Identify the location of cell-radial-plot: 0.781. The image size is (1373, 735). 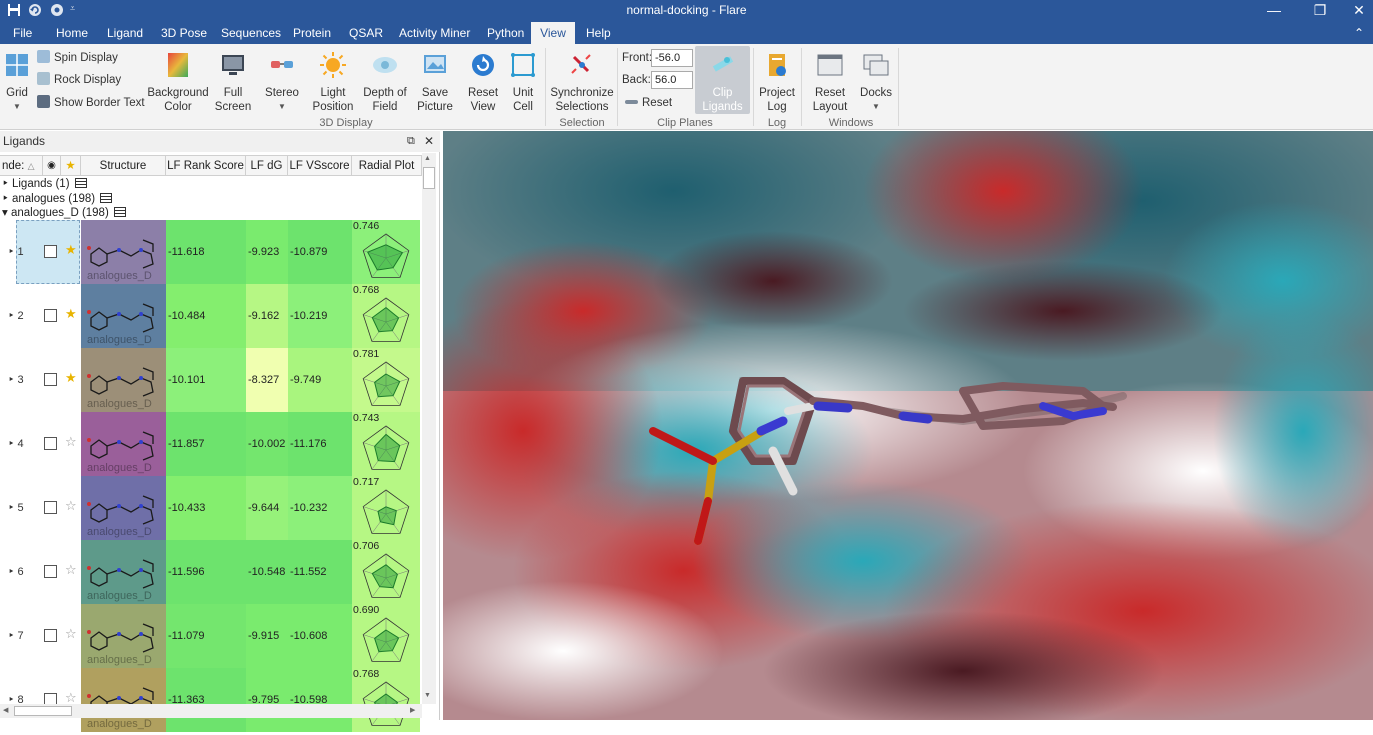
(386, 380).